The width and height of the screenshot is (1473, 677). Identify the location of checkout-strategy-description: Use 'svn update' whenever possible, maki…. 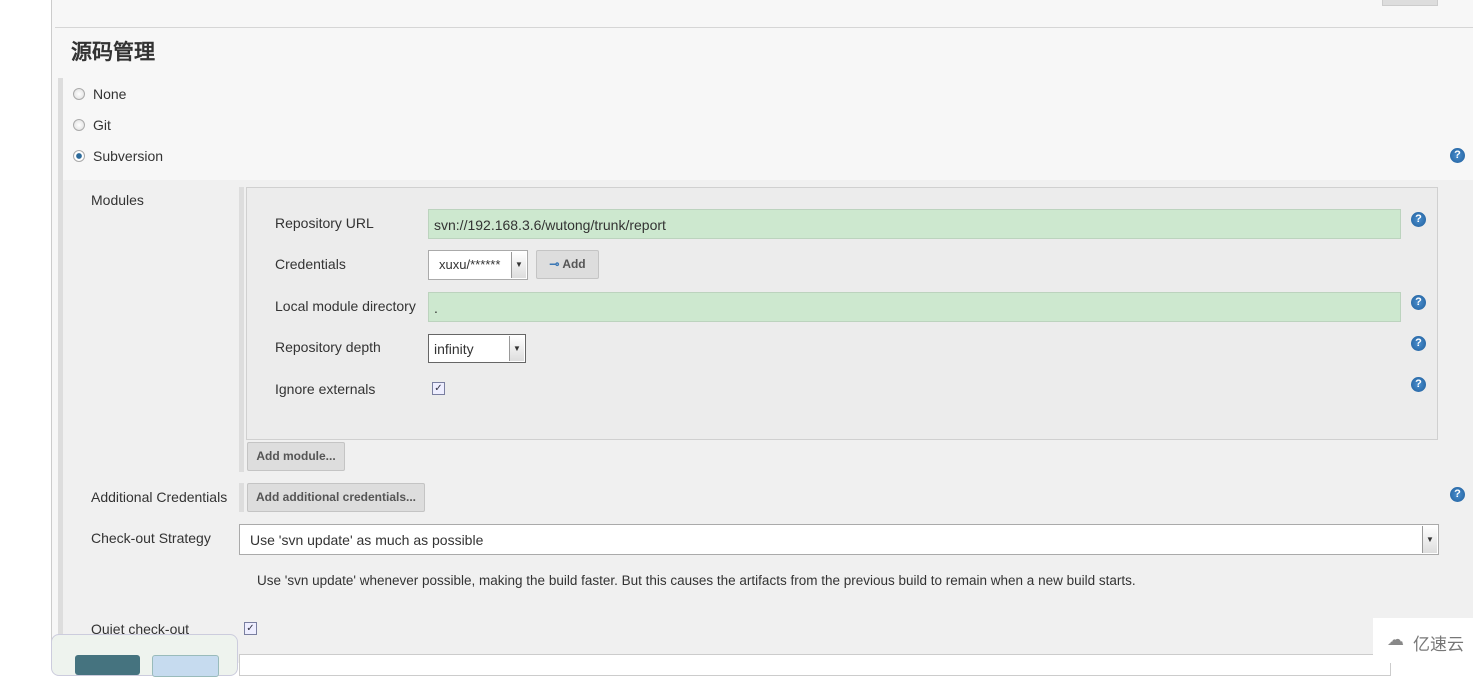
(696, 580).